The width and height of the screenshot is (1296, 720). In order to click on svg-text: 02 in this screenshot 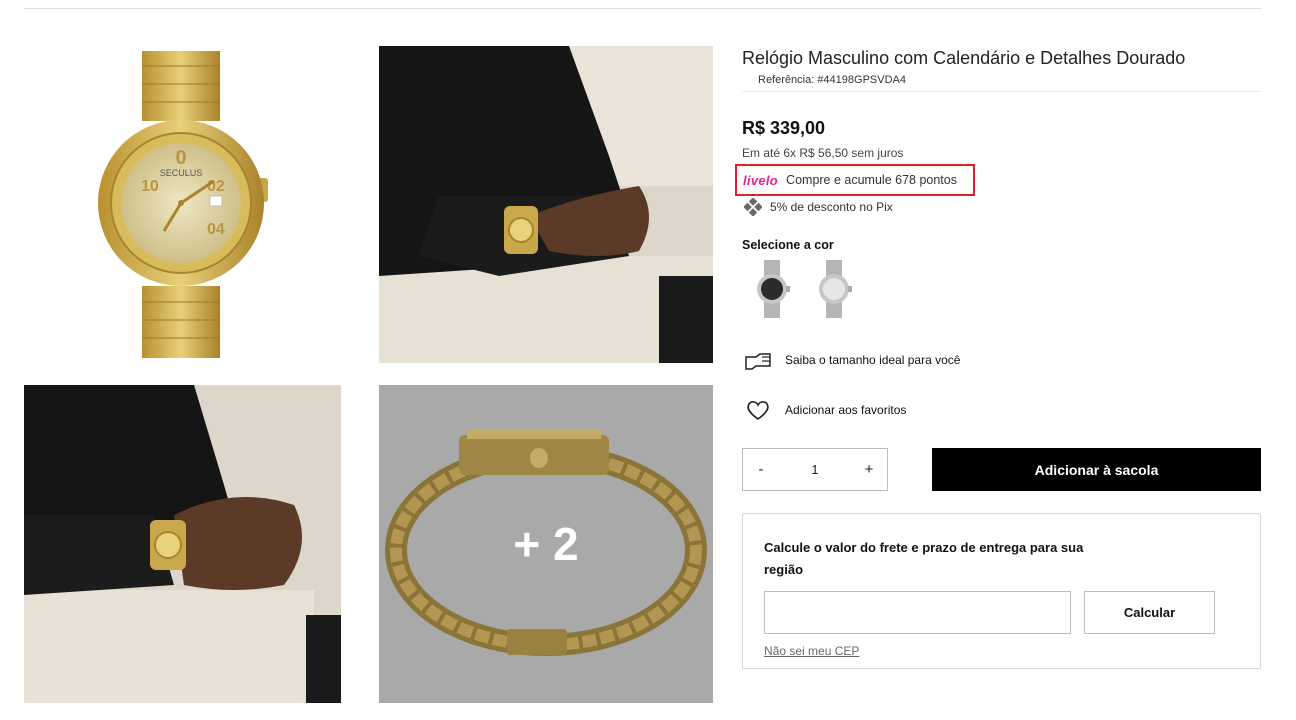, I will do `click(216, 186)`.